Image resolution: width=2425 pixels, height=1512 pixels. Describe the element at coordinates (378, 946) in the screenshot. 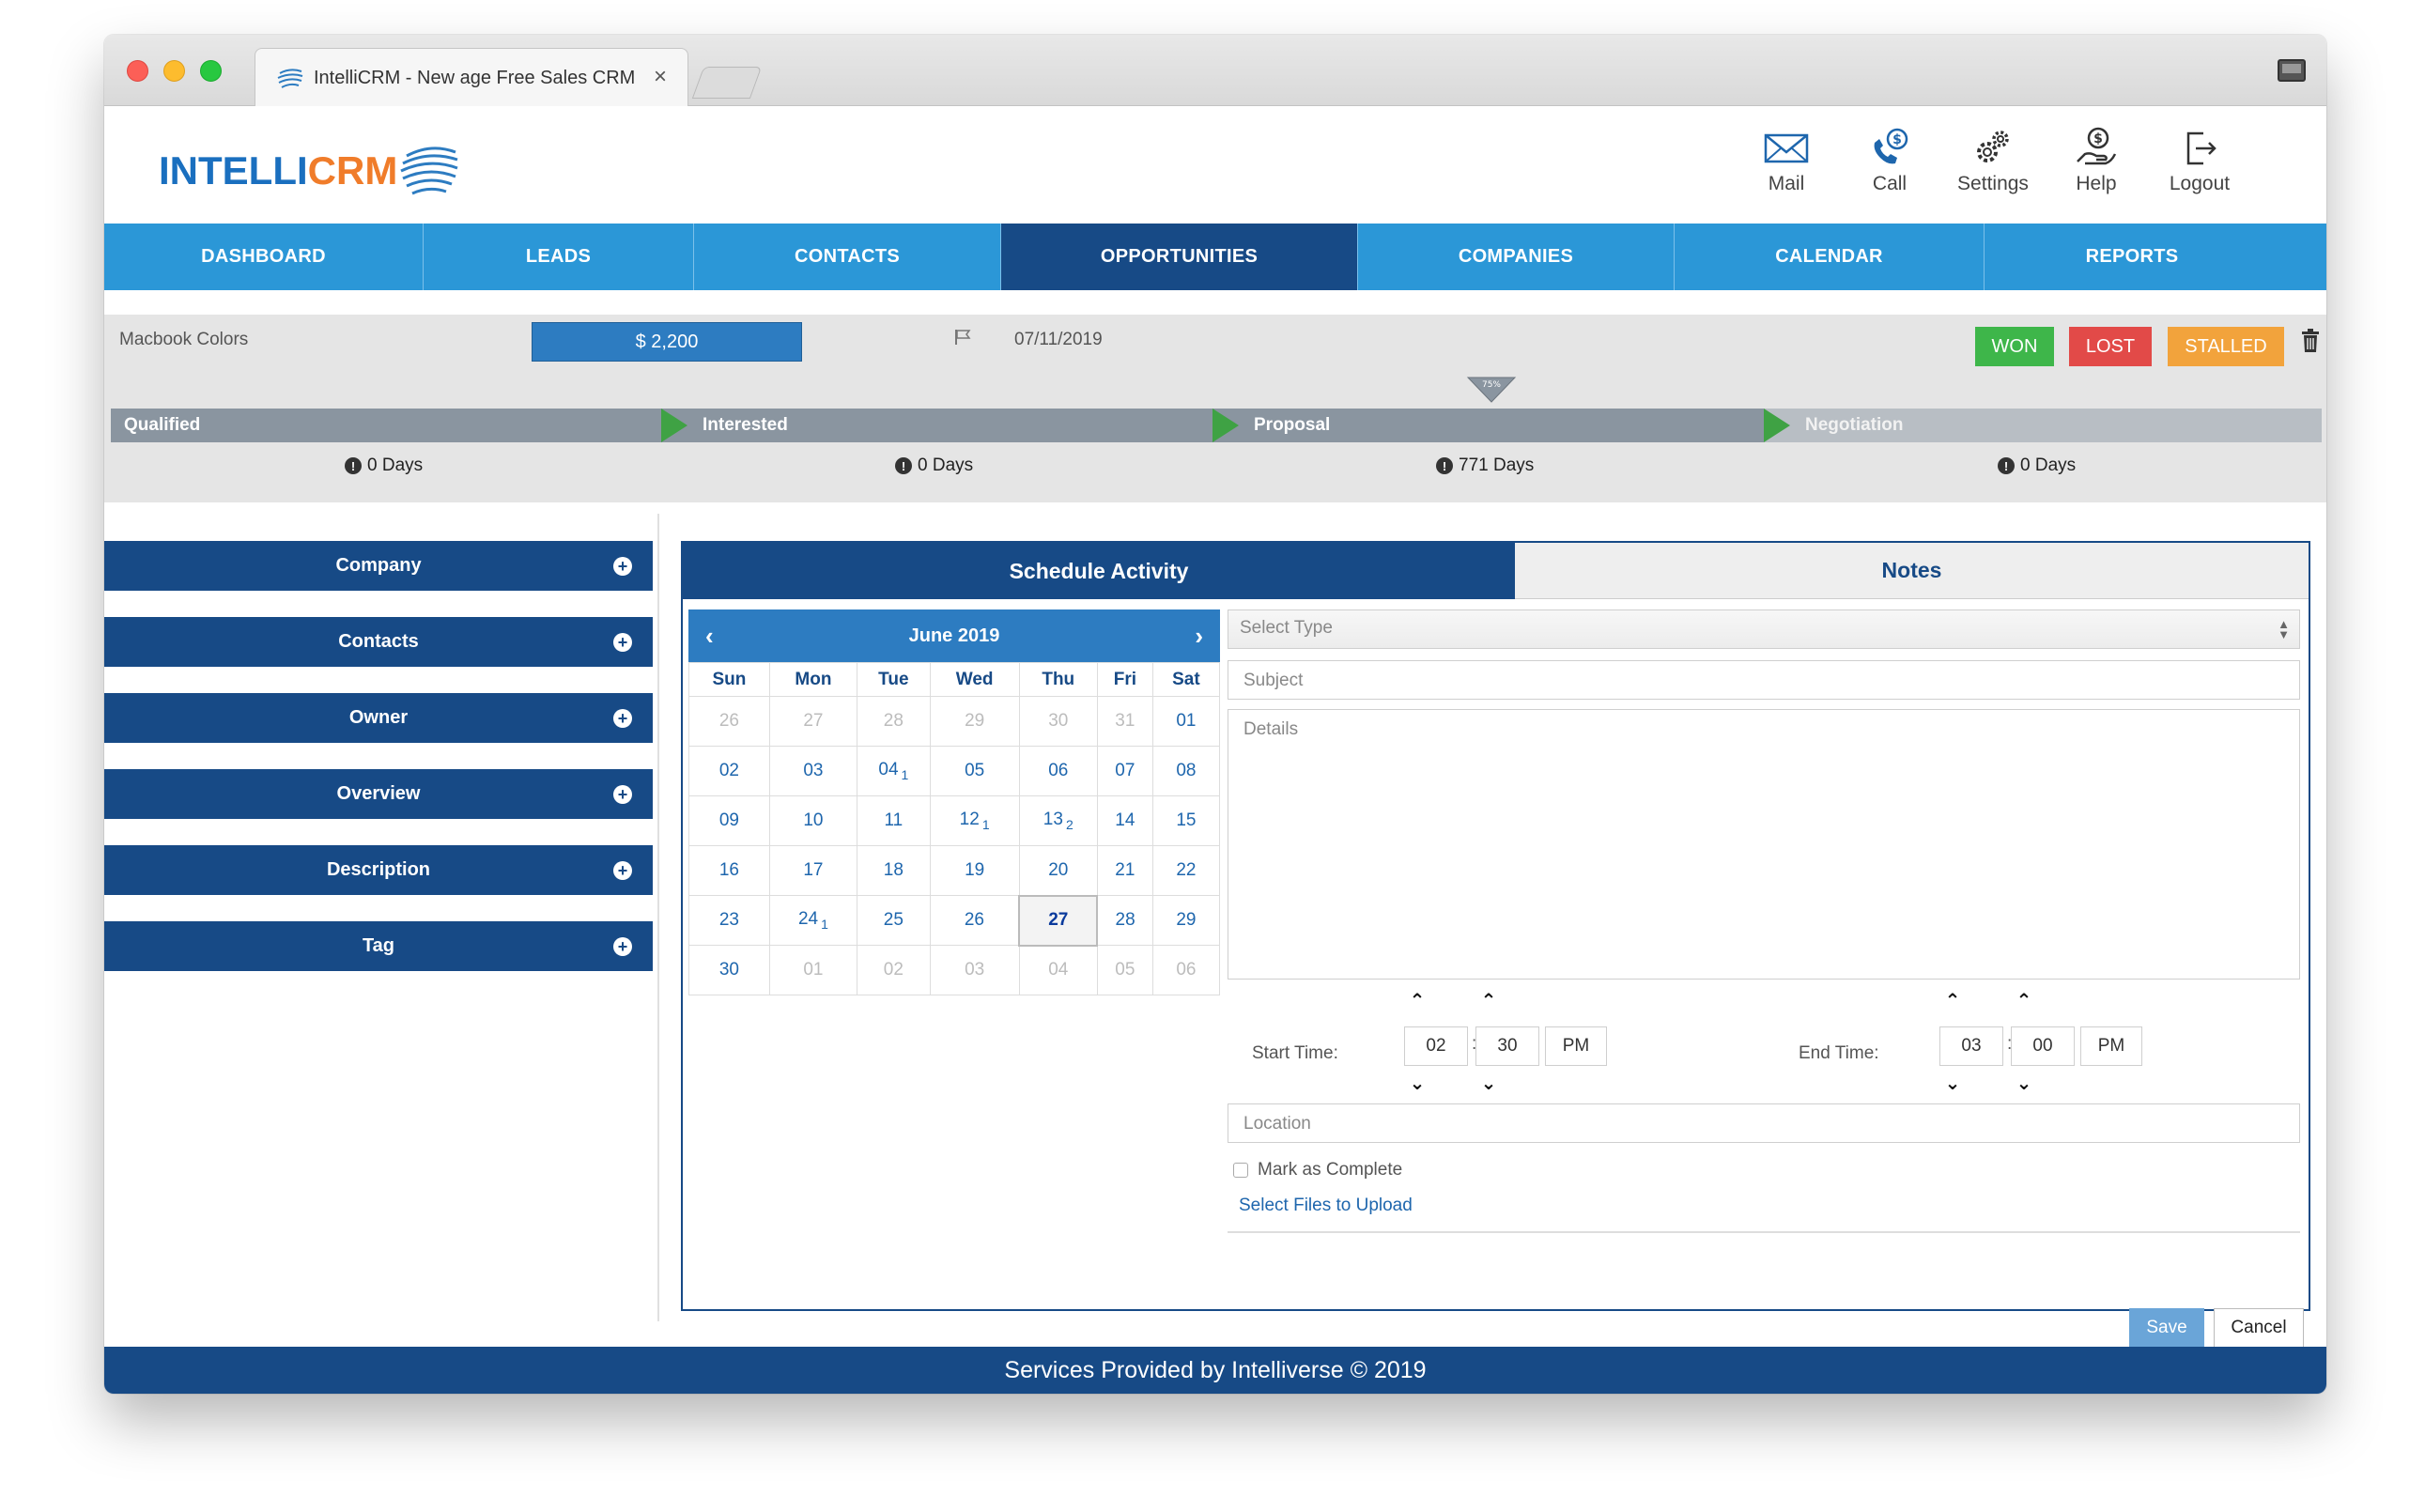

I see `accordion-tag: Tag +` at that location.